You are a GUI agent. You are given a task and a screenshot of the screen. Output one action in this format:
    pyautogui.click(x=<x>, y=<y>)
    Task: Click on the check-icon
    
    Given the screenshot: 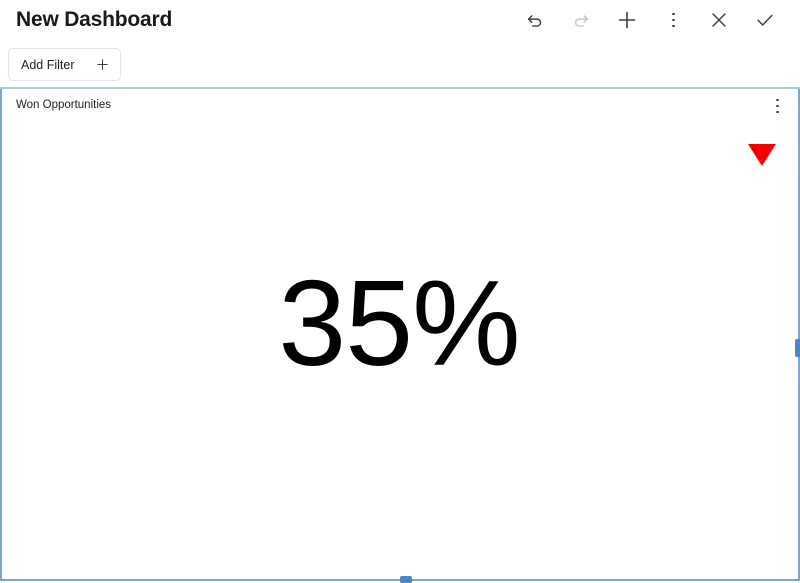 What is the action you would take?
    pyautogui.click(x=765, y=20)
    